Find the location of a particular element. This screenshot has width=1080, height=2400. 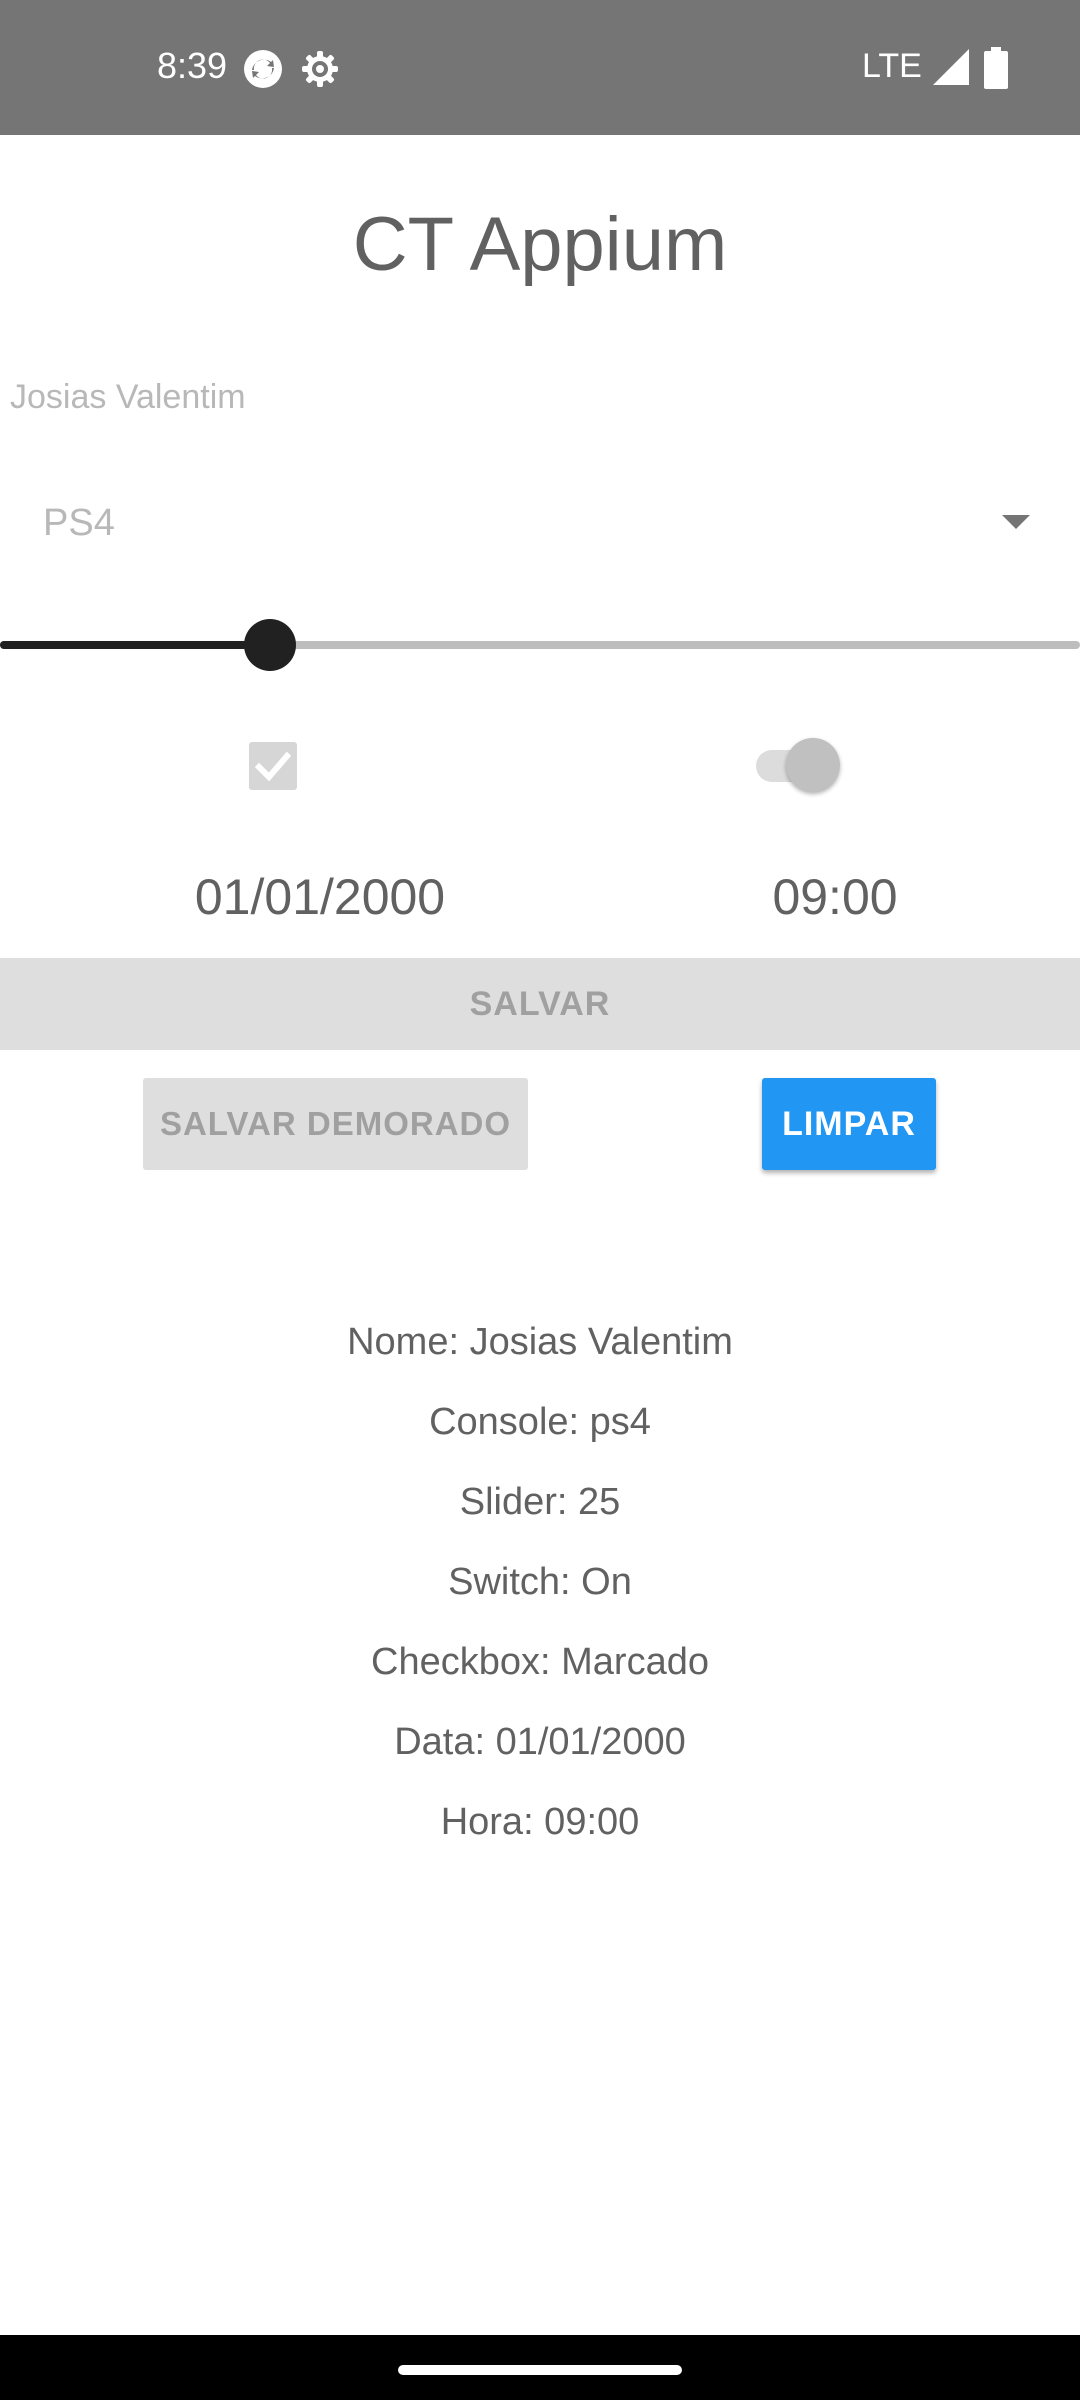

value-slider is located at coordinates (540, 645).